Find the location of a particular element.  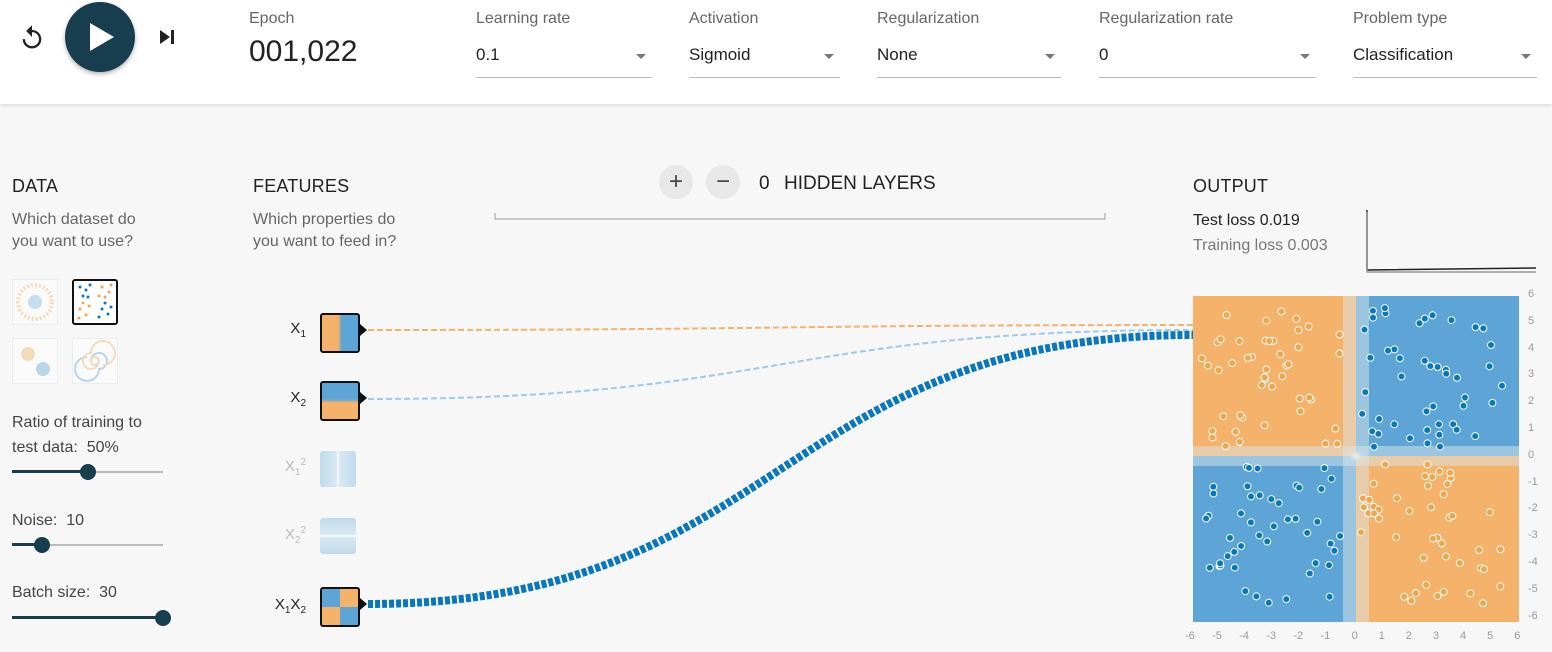

x-tick-label: 3 is located at coordinates (1436, 636).